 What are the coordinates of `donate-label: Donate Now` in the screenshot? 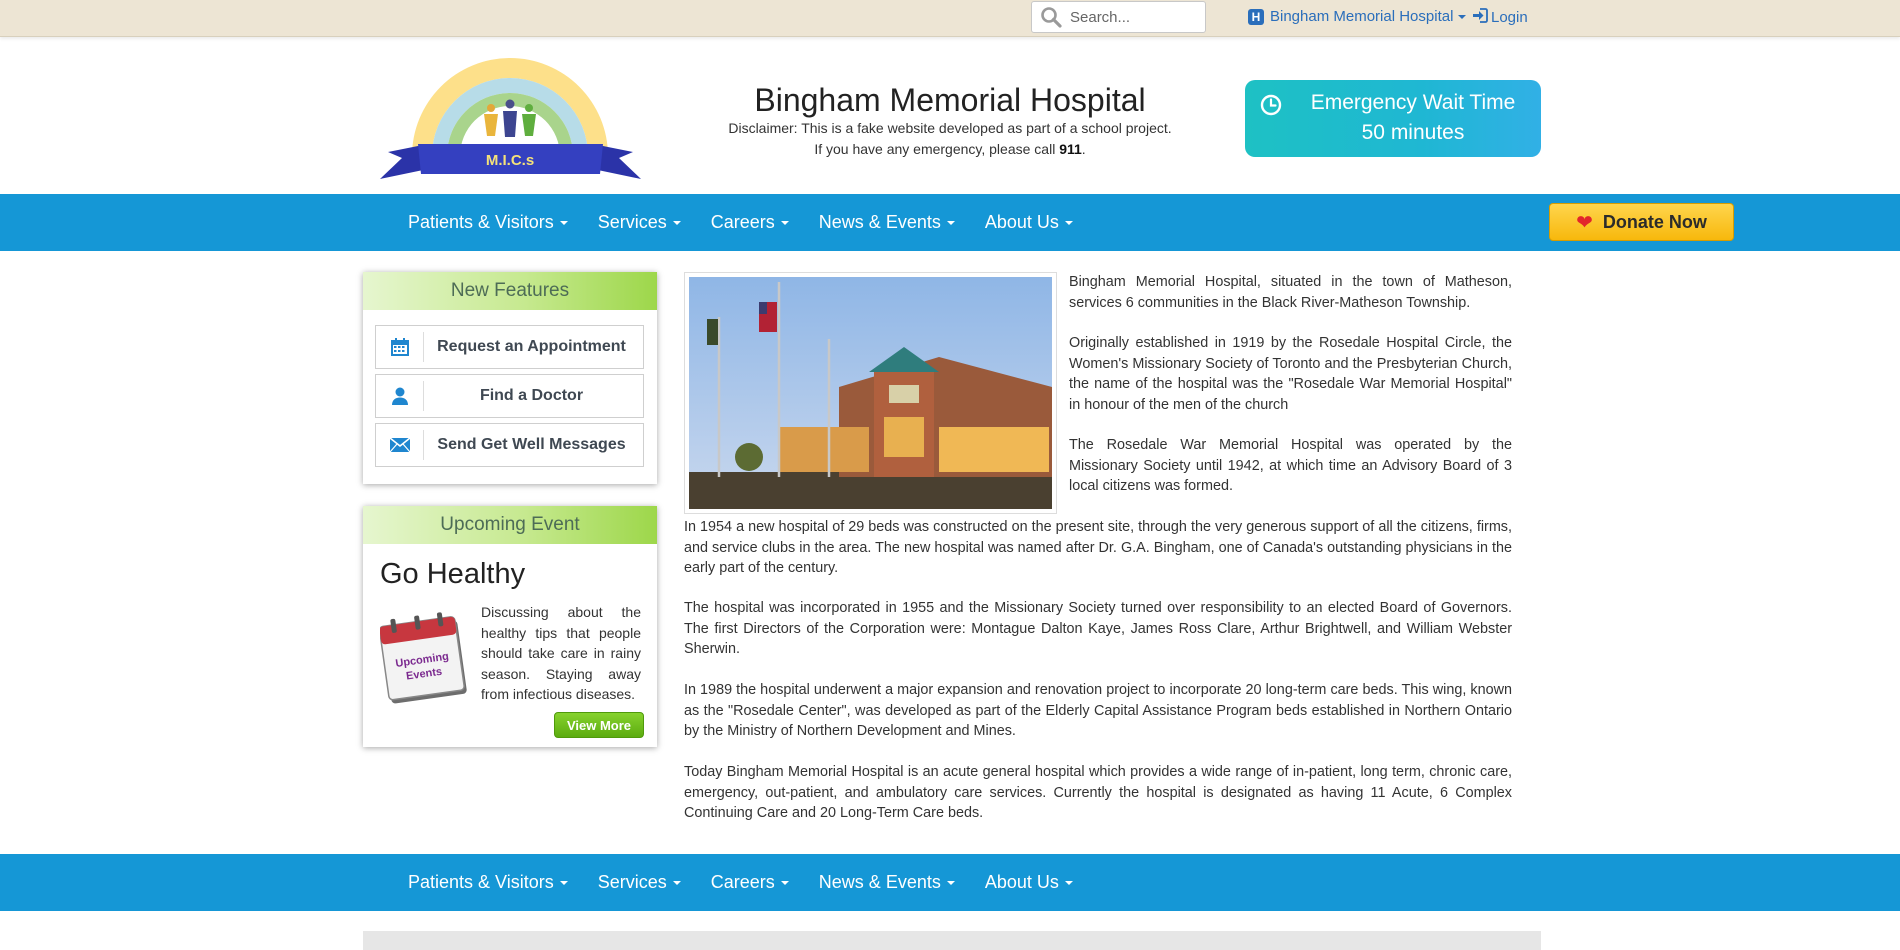 It's located at (1654, 221).